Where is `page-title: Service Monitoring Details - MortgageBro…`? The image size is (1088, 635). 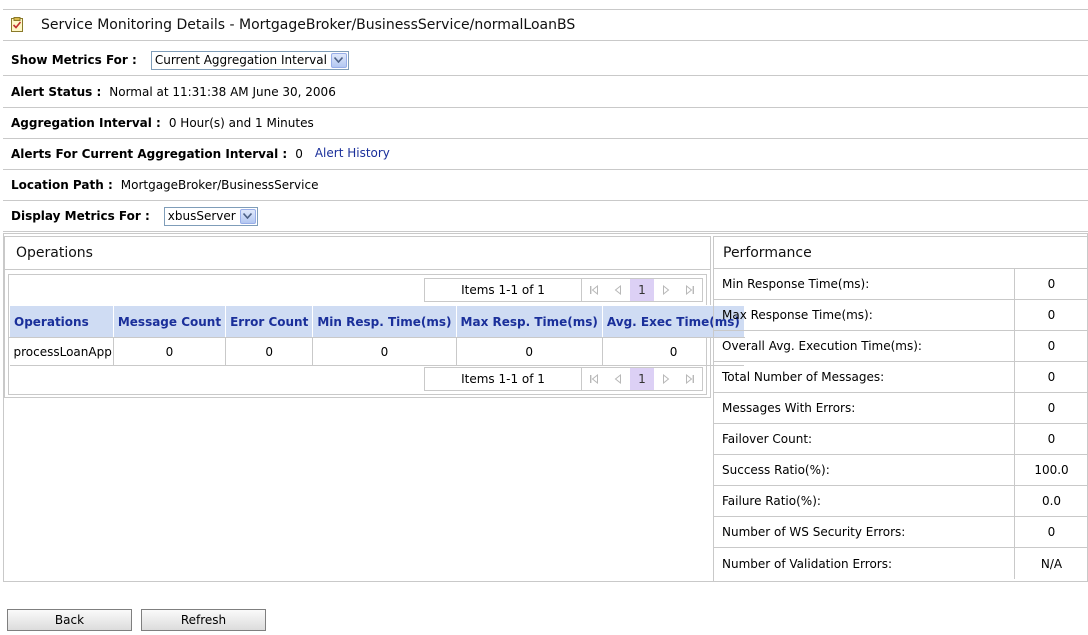
page-title: Service Monitoring Details - MortgageBro… is located at coordinates (308, 25).